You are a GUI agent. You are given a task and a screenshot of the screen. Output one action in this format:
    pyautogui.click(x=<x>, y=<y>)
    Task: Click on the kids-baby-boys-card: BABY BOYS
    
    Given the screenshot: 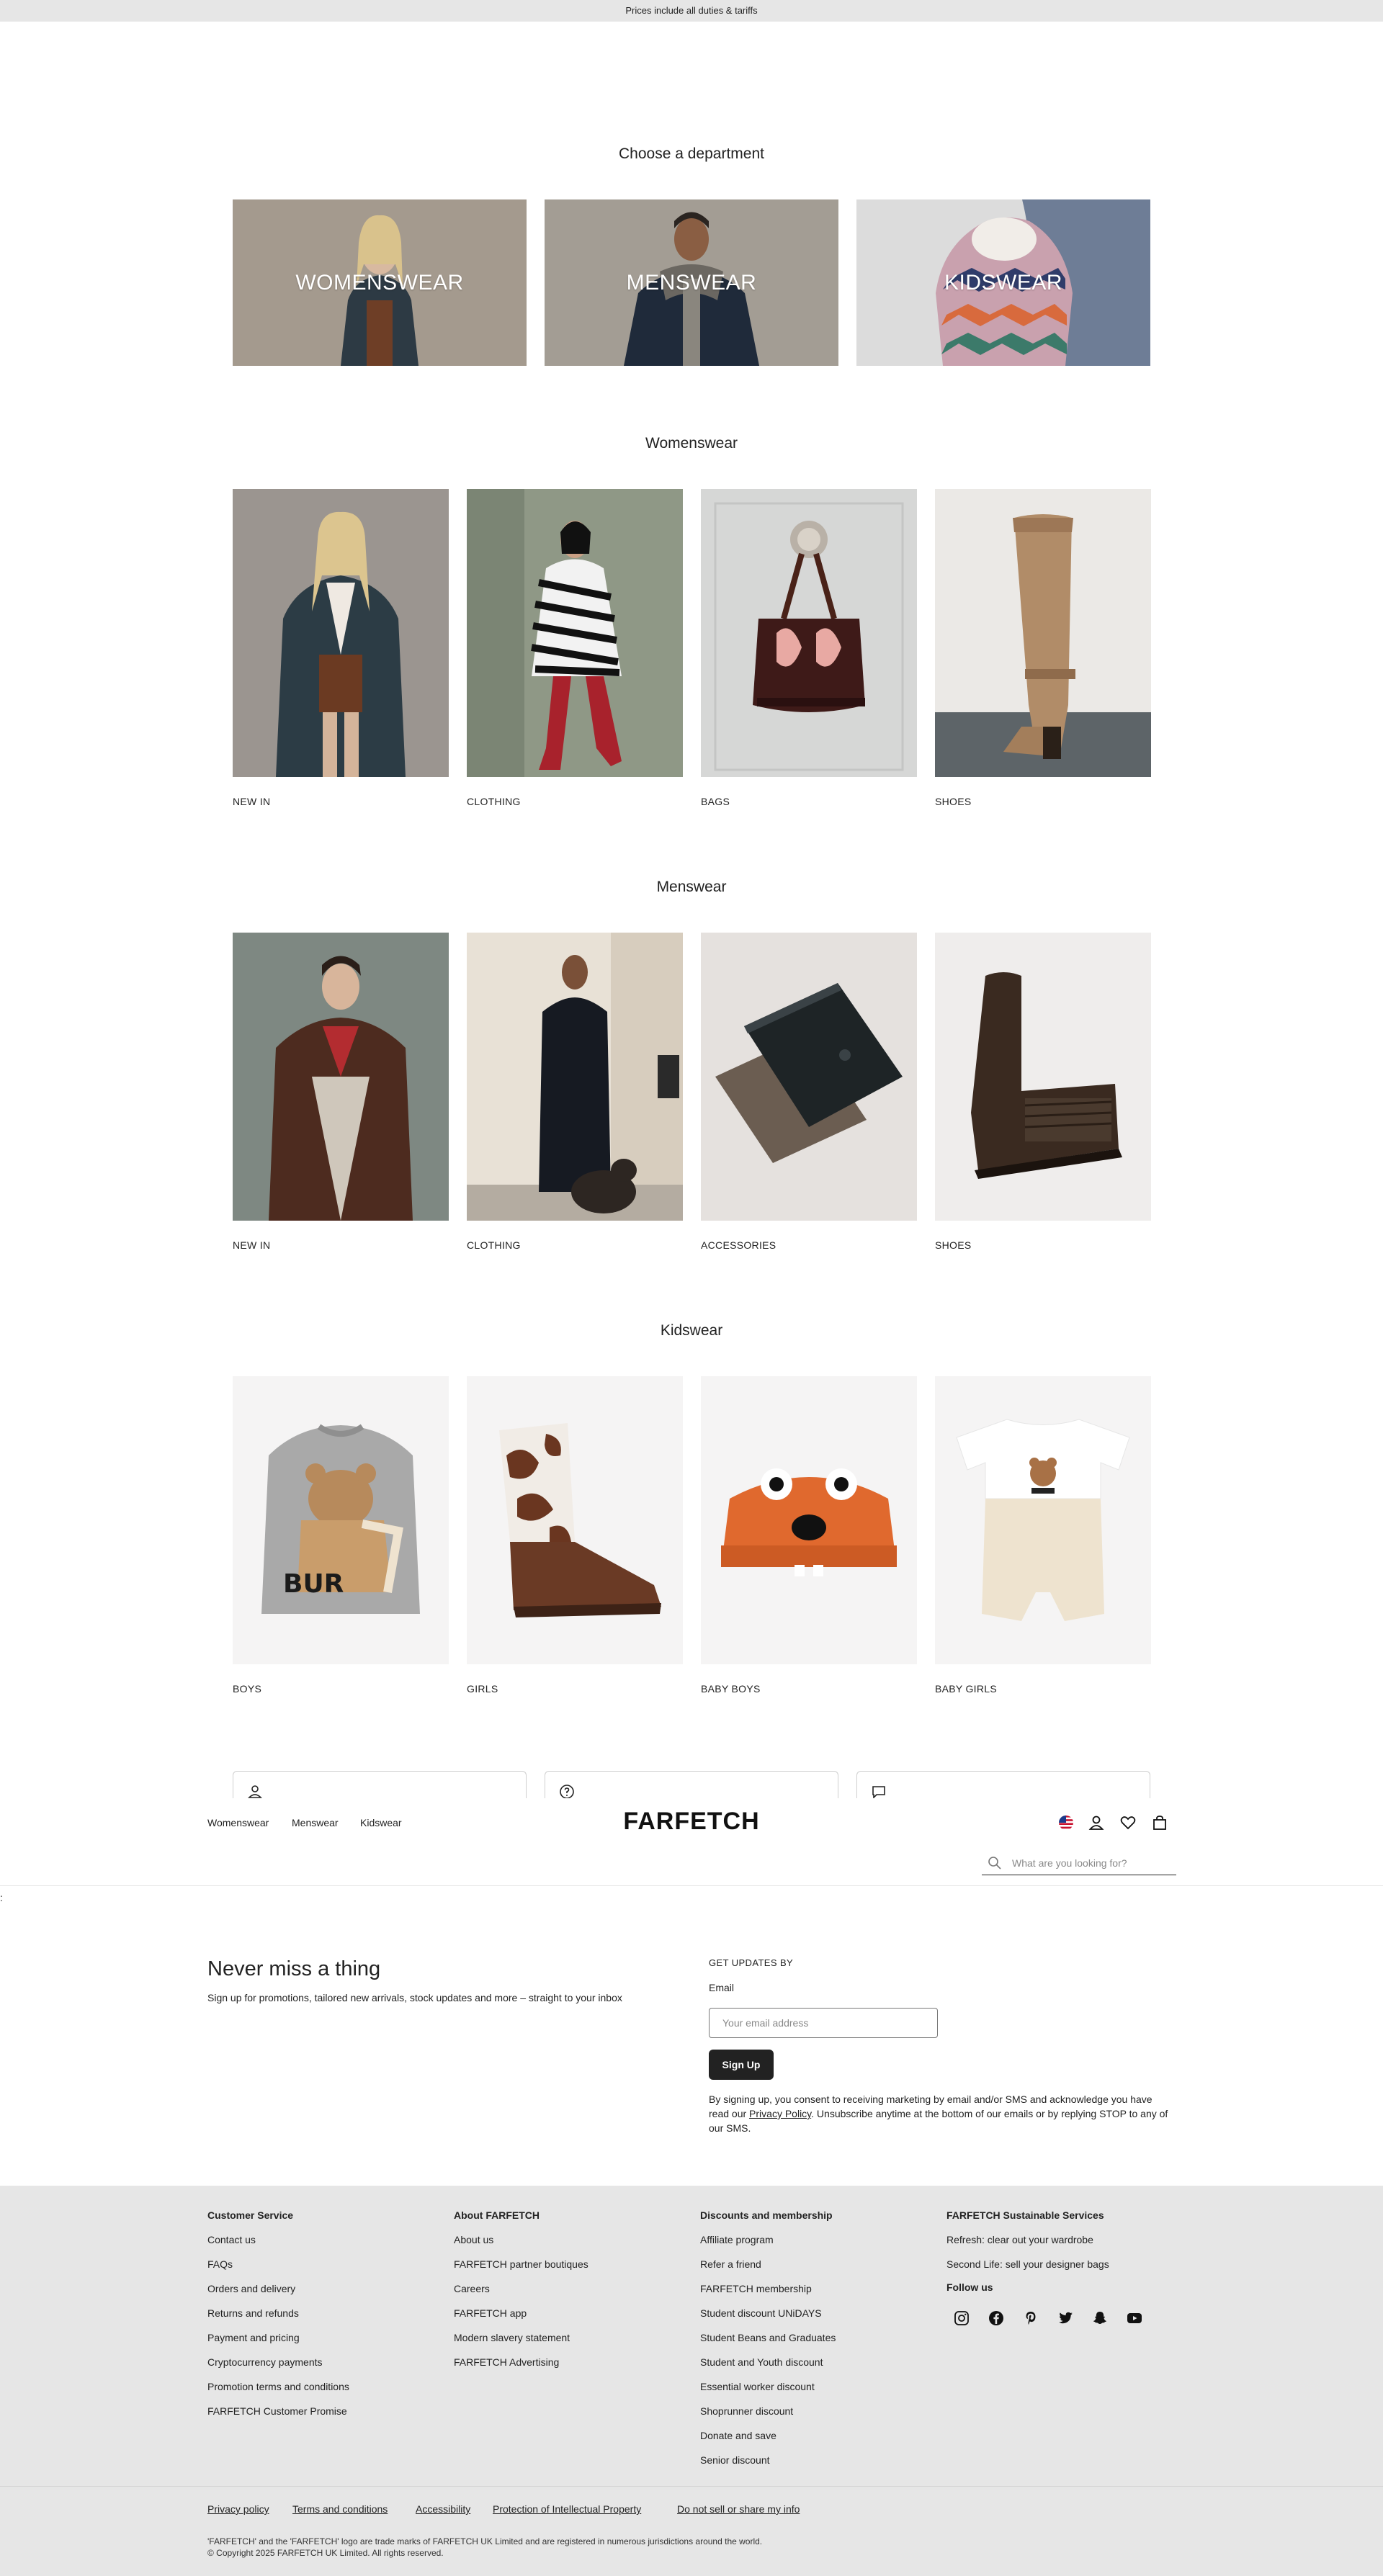 What is the action you would take?
    pyautogui.click(x=809, y=1535)
    